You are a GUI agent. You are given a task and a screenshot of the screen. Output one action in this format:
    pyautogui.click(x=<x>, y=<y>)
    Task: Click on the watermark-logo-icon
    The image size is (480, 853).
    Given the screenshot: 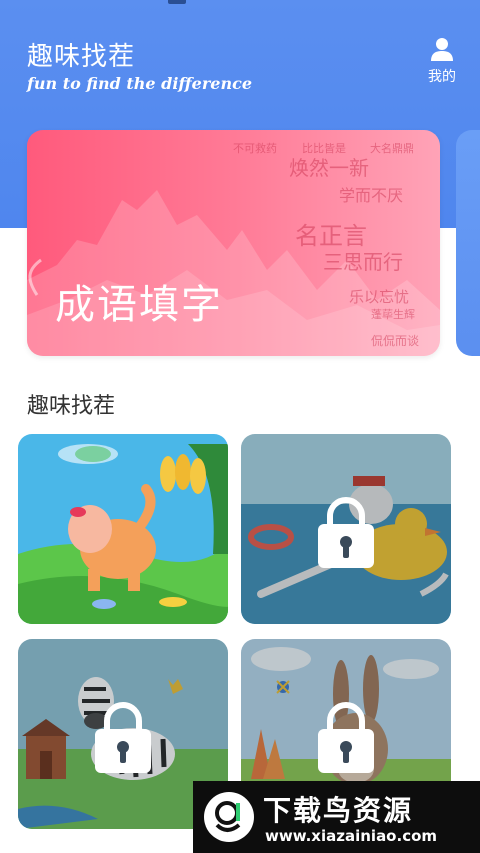 What is the action you would take?
    pyautogui.click(x=229, y=817)
    